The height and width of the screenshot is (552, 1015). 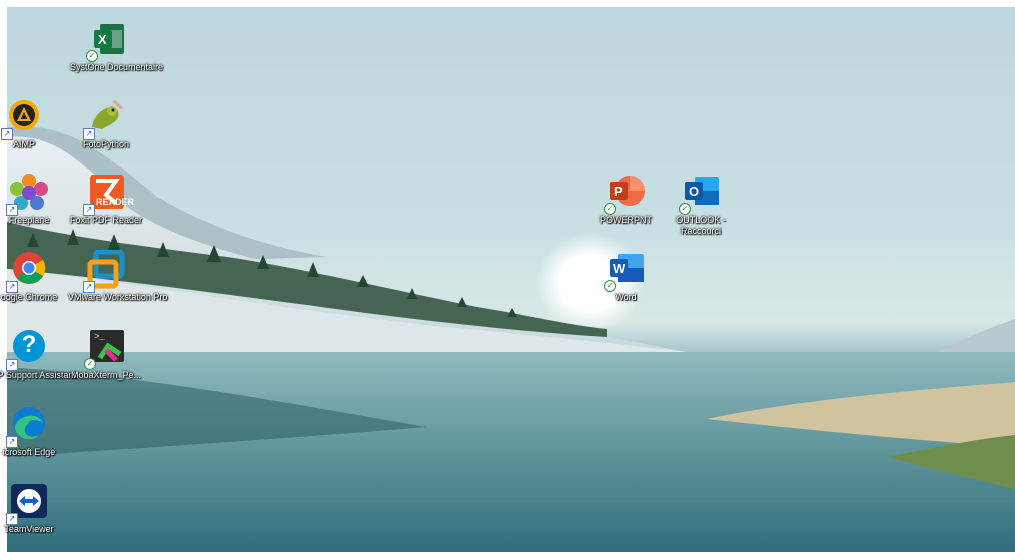 I want to click on desktop-icon-powerpoint: P ✓ POWERPNT, so click(x=626, y=199).